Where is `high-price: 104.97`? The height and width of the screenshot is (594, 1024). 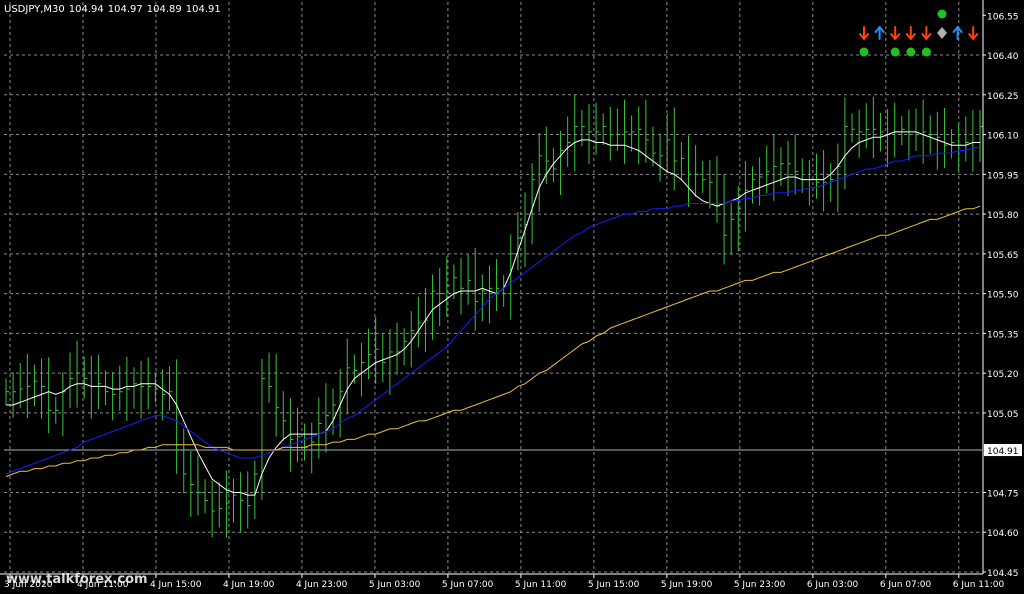 high-price: 104.97 is located at coordinates (125, 9).